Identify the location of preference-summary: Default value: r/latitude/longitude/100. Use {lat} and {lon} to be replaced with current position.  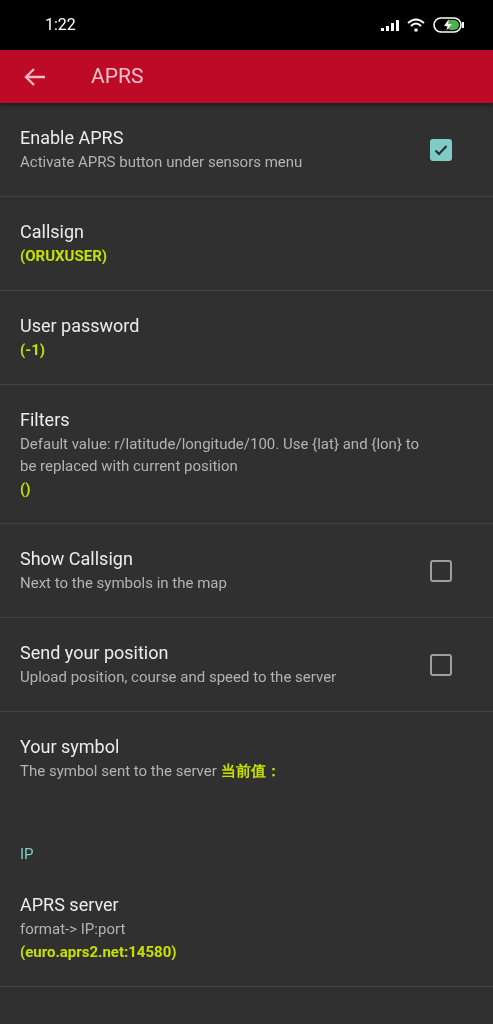
(220, 455).